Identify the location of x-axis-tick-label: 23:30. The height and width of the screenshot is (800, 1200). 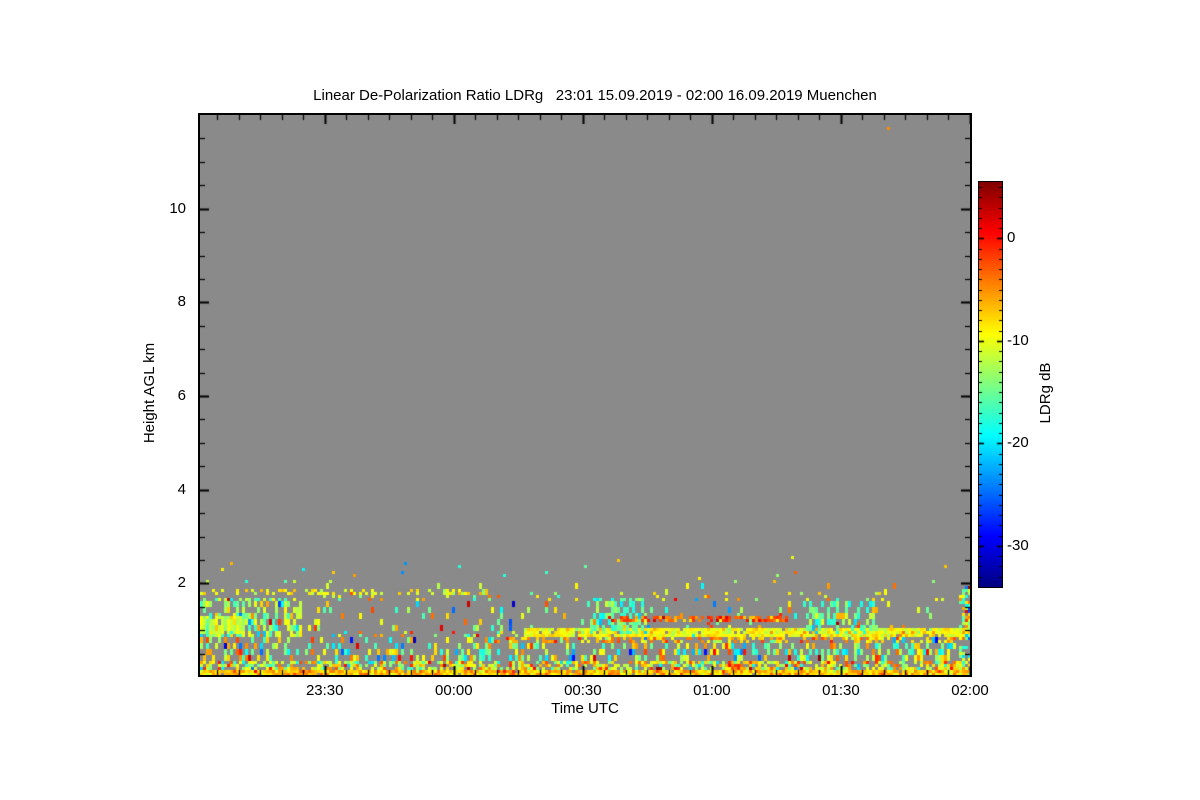
(324, 690).